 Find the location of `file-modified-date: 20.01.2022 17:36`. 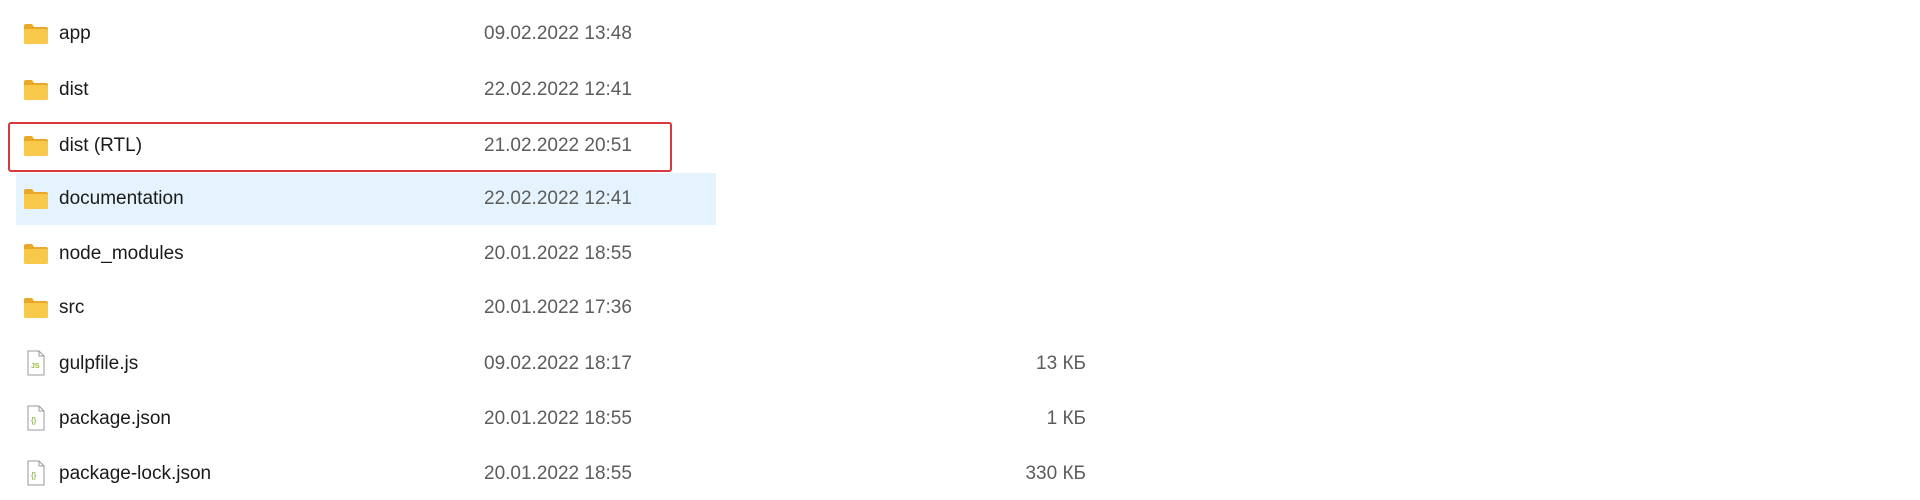

file-modified-date: 20.01.2022 17:36 is located at coordinates (558, 307).